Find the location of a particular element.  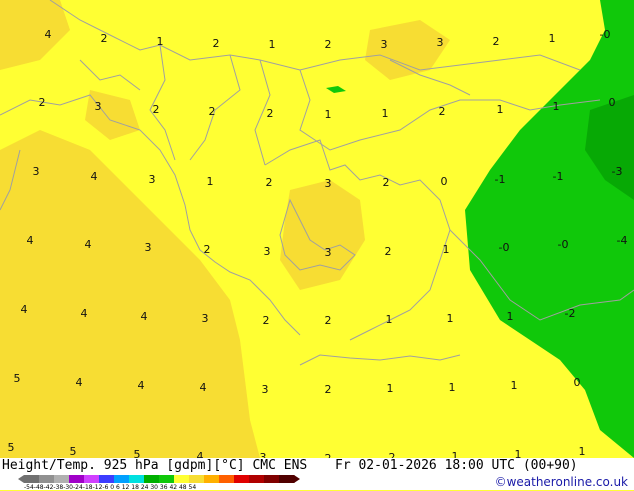

temperature-value: -3 is located at coordinates (617, 171).